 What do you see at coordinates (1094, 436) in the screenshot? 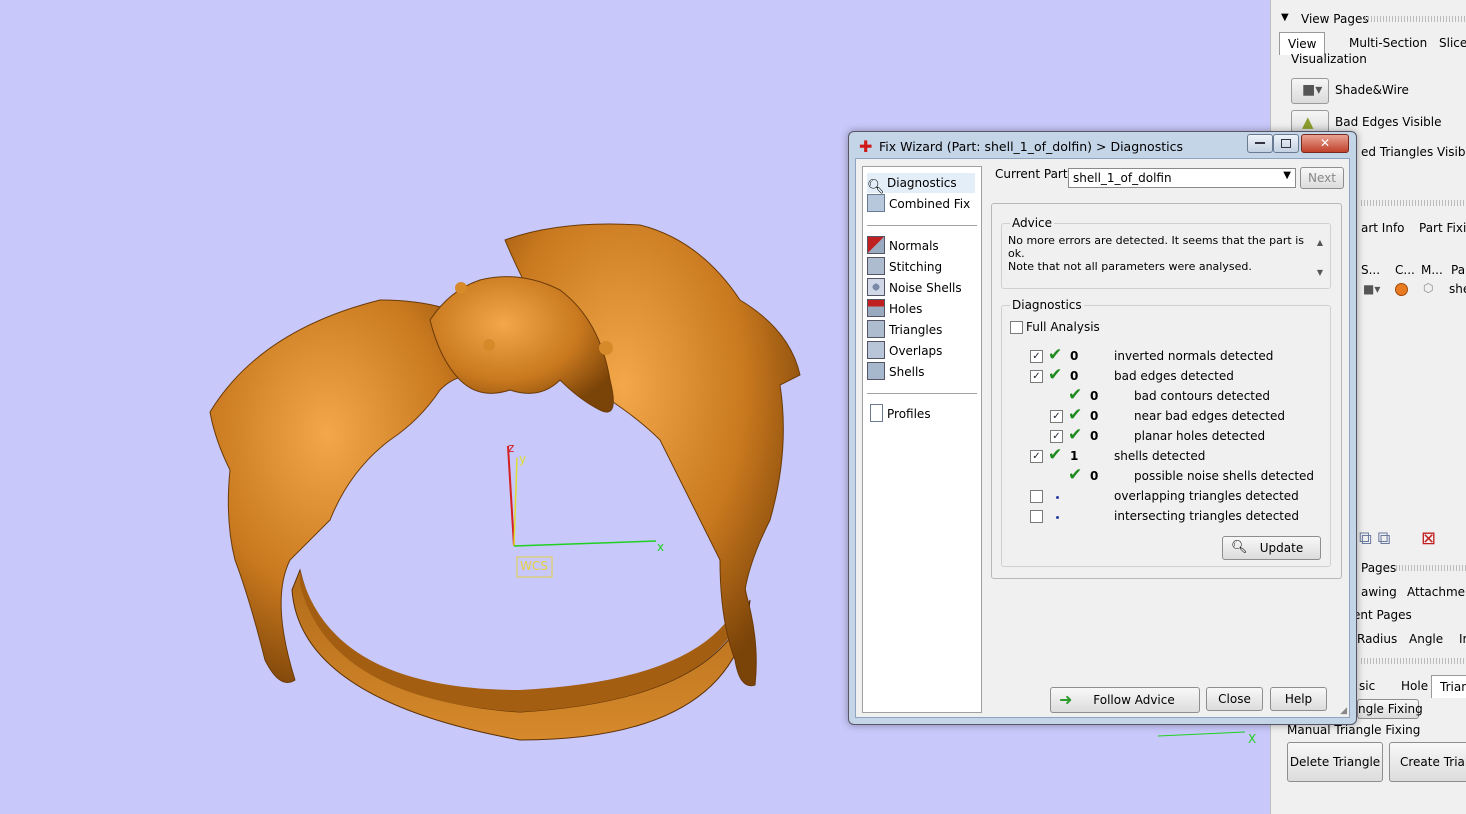
I see `planar-holes-value: 0` at bounding box center [1094, 436].